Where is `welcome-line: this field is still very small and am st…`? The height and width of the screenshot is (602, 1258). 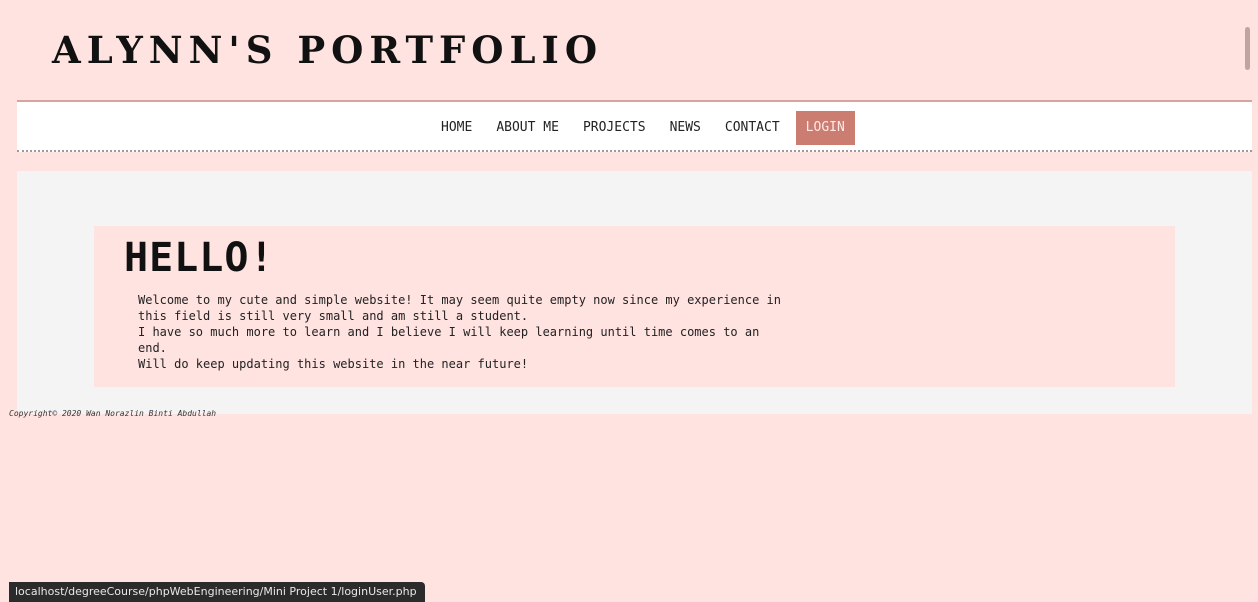 welcome-line: this field is still very small and am st… is located at coordinates (333, 316).